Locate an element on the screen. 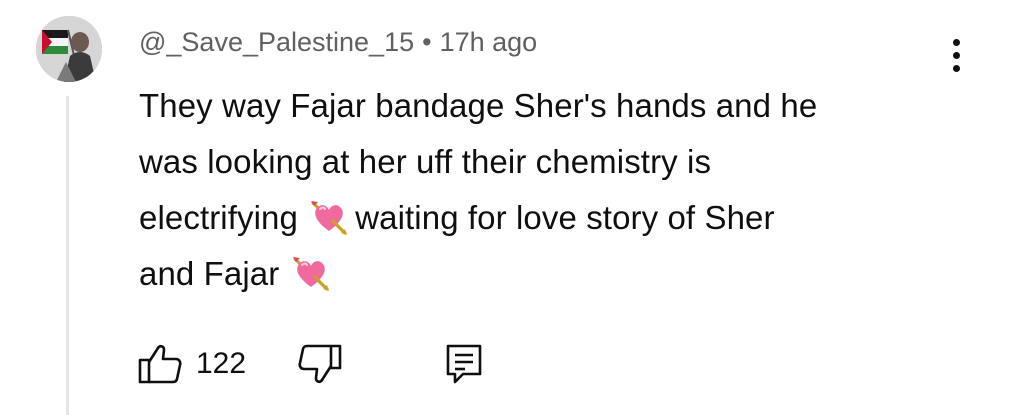 The width and height of the screenshot is (1024, 415). like-button is located at coordinates (160, 364).